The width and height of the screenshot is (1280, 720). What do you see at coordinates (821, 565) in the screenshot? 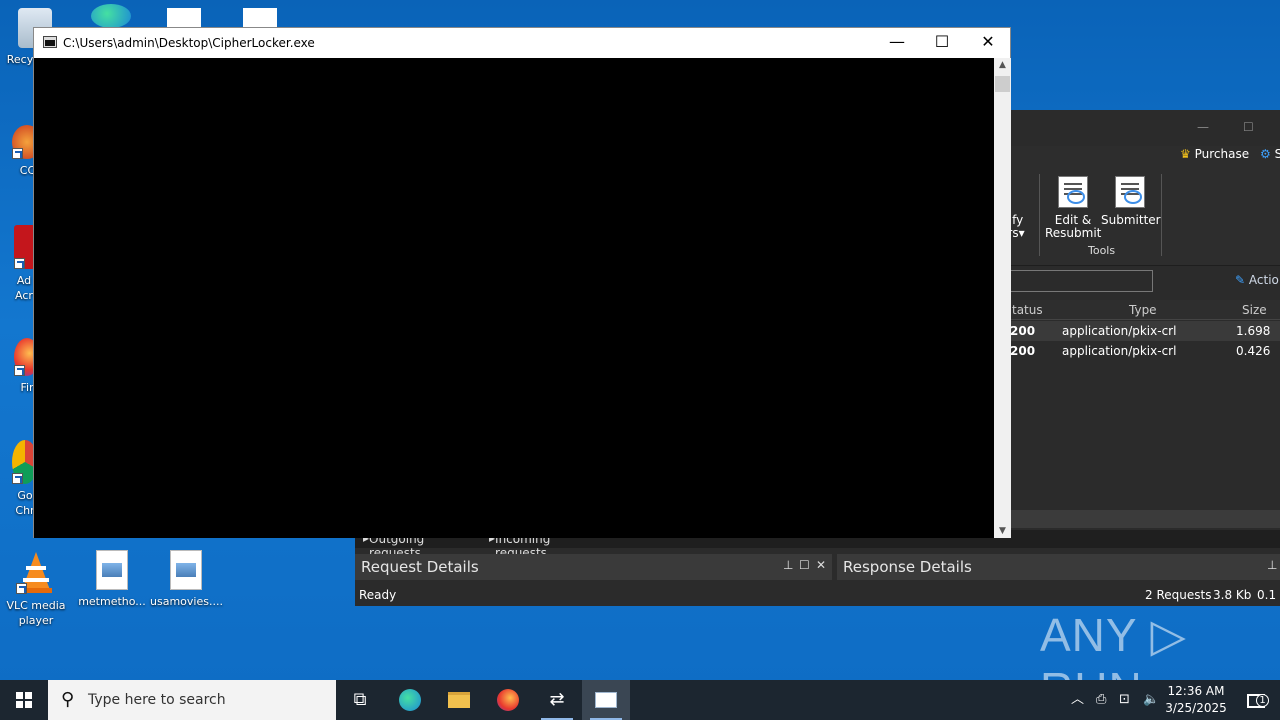
I see `close-panel-icon: ✕` at bounding box center [821, 565].